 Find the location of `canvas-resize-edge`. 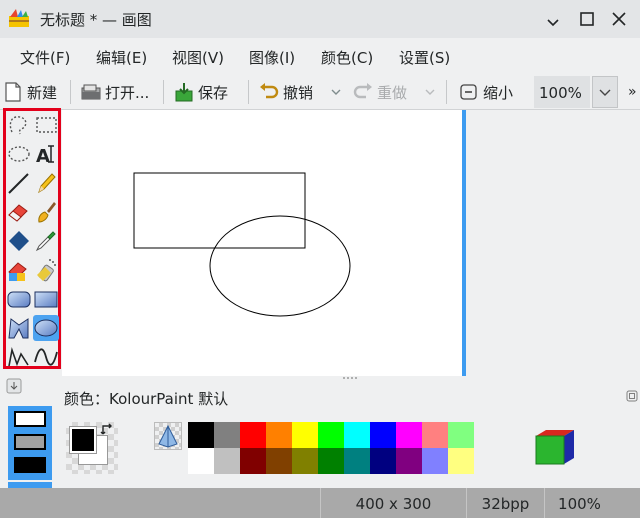

canvas-resize-edge is located at coordinates (464, 243).